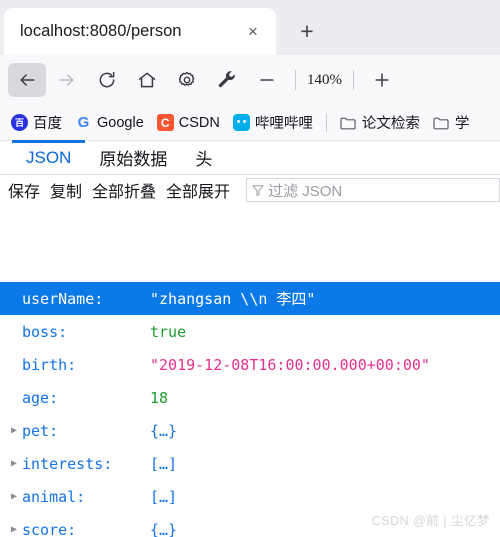 This screenshot has height=537, width=500. What do you see at coordinates (101, 31) in the screenshot?
I see `tab-title: localhost:8080/person` at bounding box center [101, 31].